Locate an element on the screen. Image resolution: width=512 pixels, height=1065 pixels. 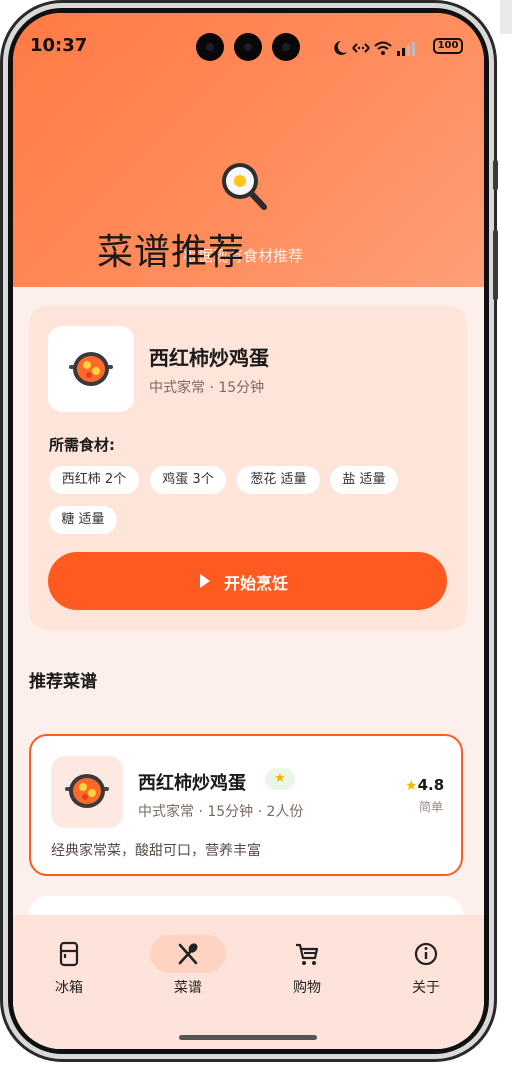
tab-about: 关于 is located at coordinates (426, 968).